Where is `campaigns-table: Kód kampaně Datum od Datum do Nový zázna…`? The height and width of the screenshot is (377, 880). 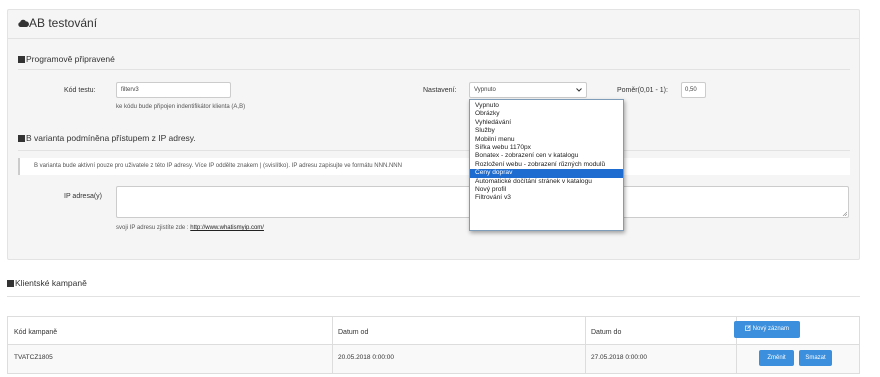
campaigns-table: Kód kampaně Datum od Datum do Nový zázna… is located at coordinates (433, 345).